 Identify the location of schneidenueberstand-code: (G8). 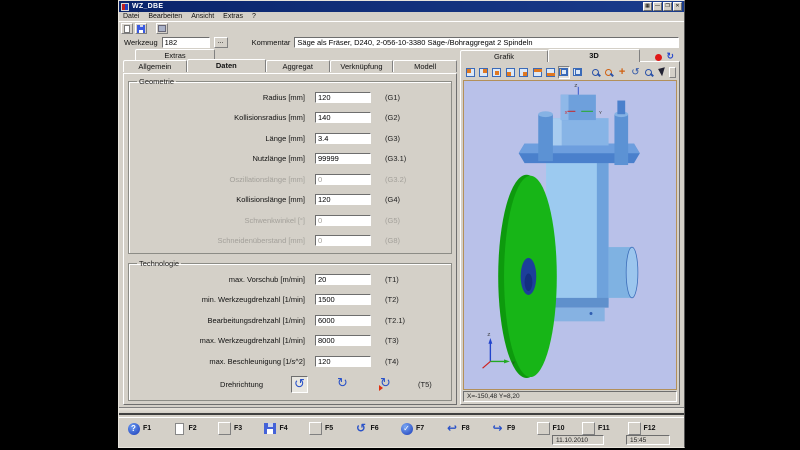
(392, 241).